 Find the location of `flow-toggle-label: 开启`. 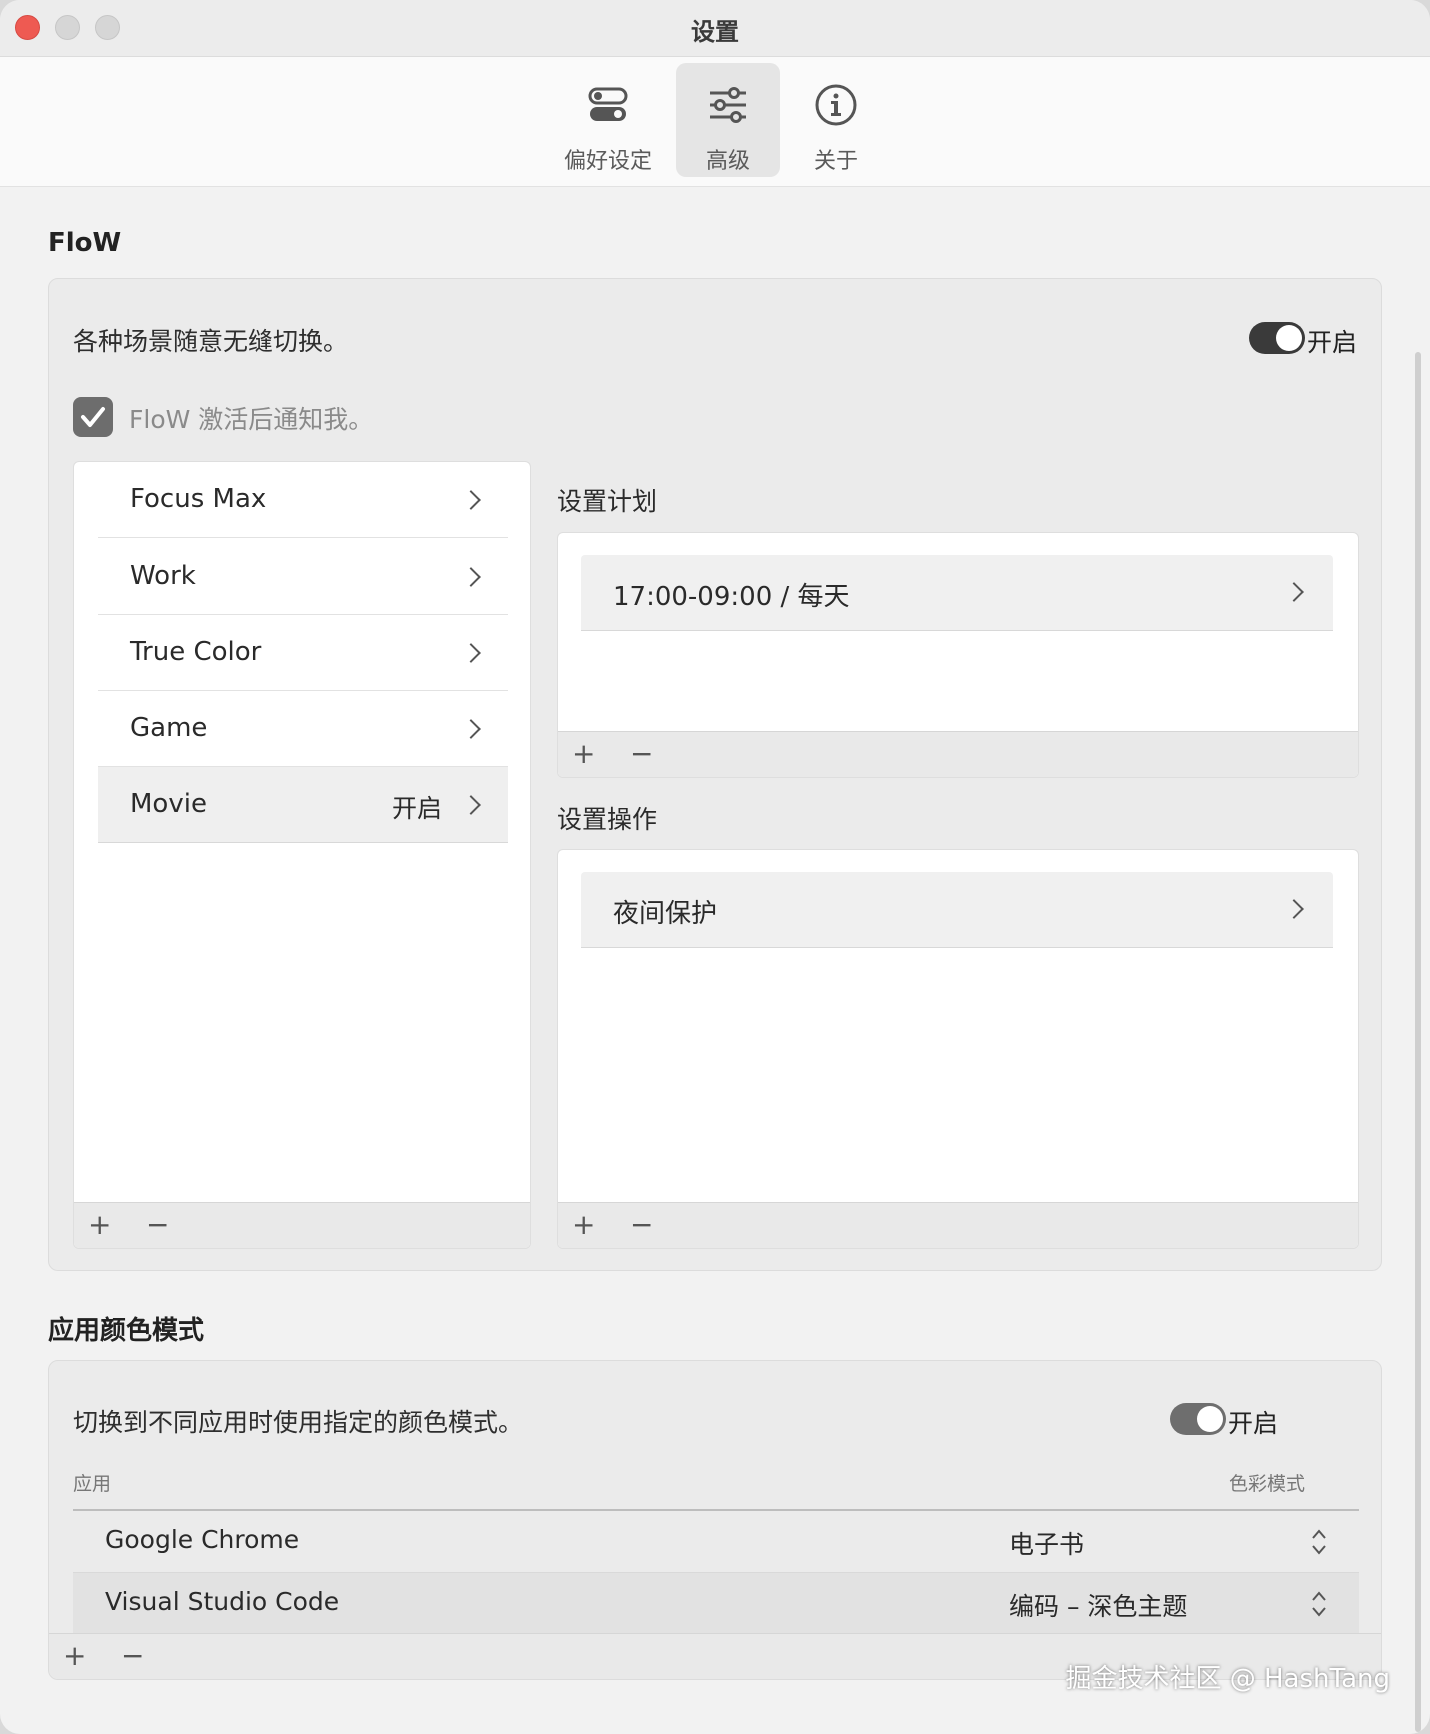

flow-toggle-label: 开启 is located at coordinates (1332, 342).